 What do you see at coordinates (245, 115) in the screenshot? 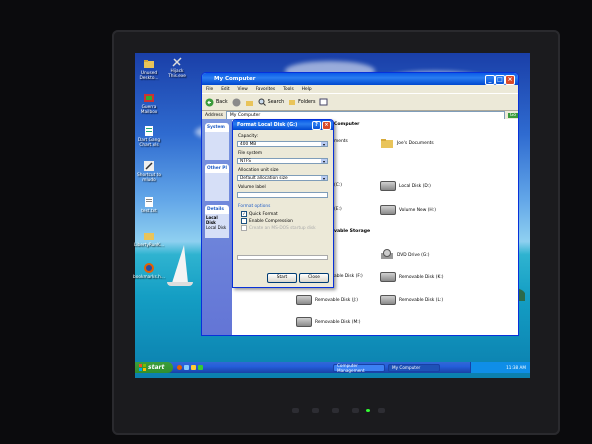
I see `address-value: My Computer` at bounding box center [245, 115].